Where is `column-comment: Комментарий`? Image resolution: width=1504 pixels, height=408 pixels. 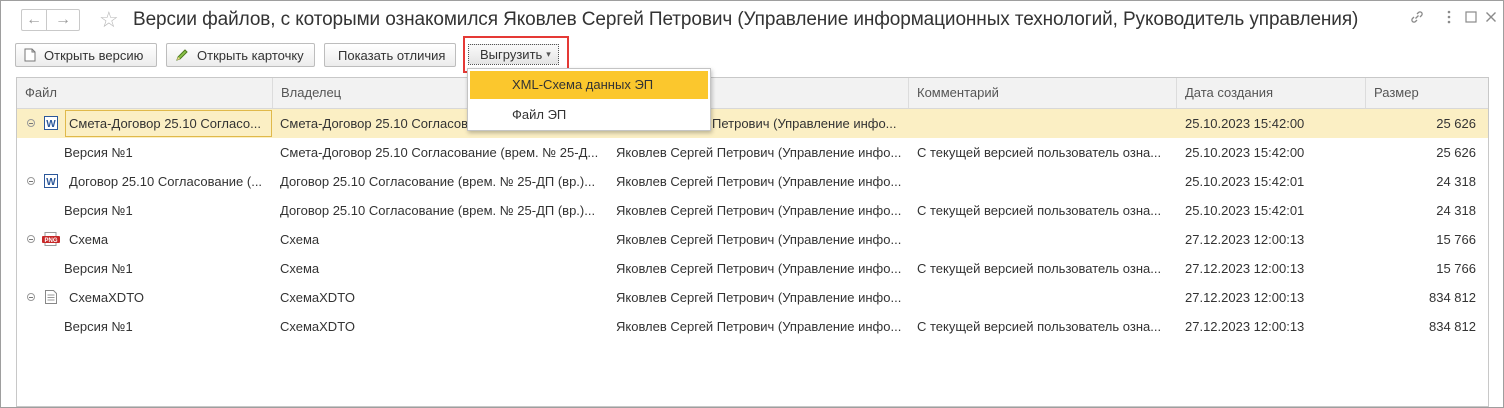
column-comment: Комментарий is located at coordinates (1043, 93).